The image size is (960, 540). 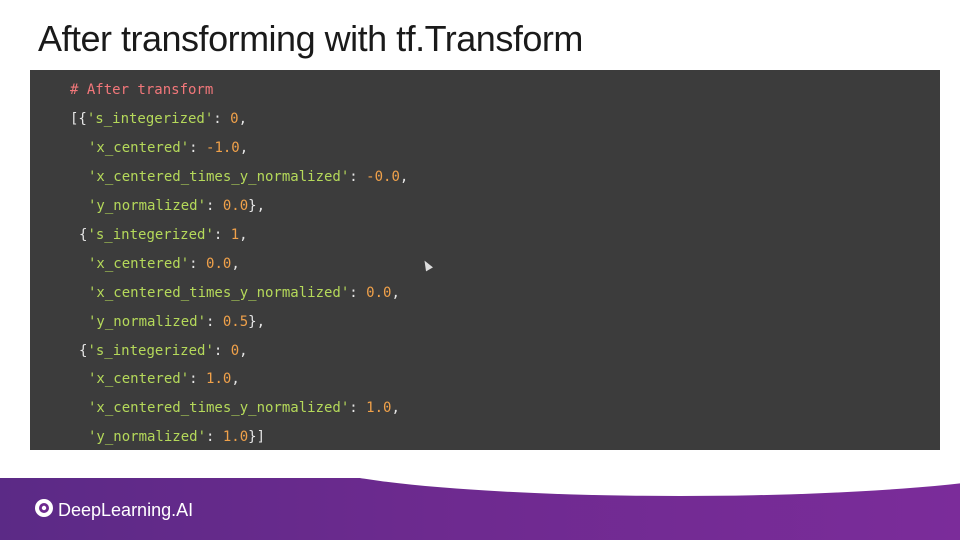 What do you see at coordinates (223, 148) in the screenshot?
I see `code-value: -1.0` at bounding box center [223, 148].